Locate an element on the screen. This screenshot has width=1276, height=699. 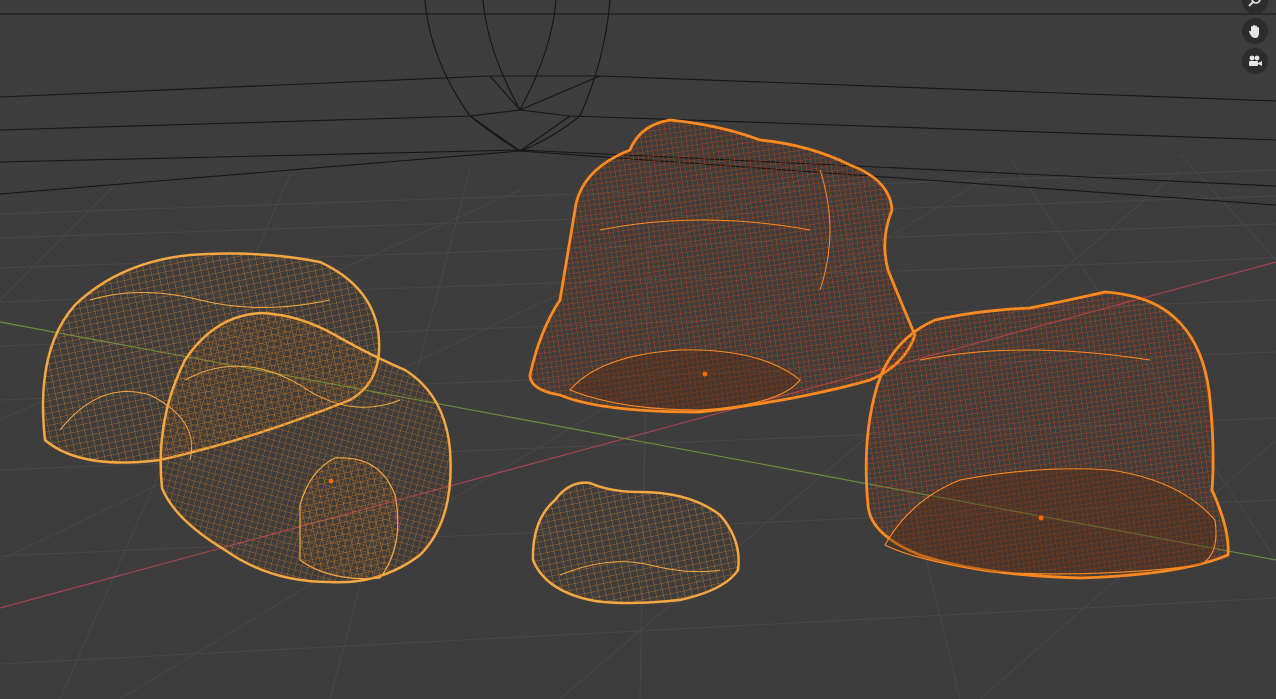
hand-icon is located at coordinates (1255, 31).